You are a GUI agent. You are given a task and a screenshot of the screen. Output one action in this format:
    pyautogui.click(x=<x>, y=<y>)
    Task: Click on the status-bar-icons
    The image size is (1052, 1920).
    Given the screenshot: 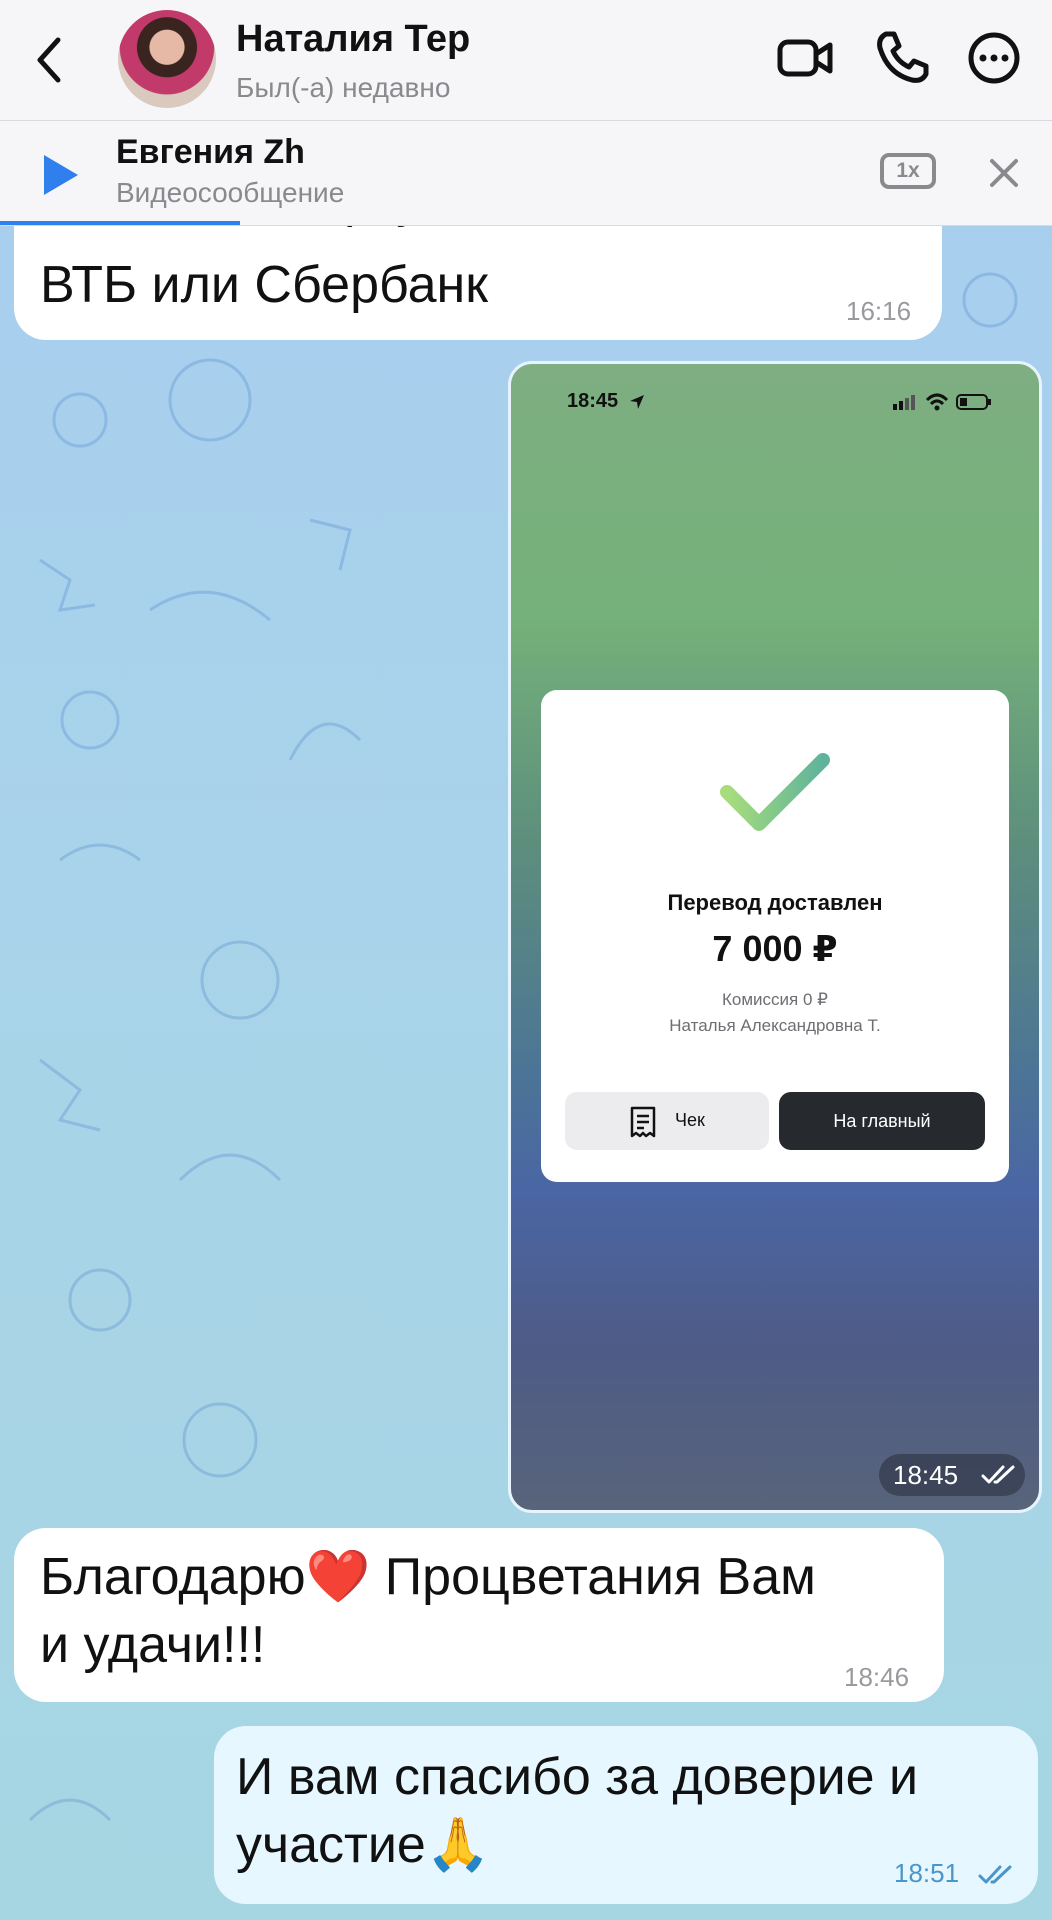 What is the action you would take?
    pyautogui.click(x=942, y=402)
    